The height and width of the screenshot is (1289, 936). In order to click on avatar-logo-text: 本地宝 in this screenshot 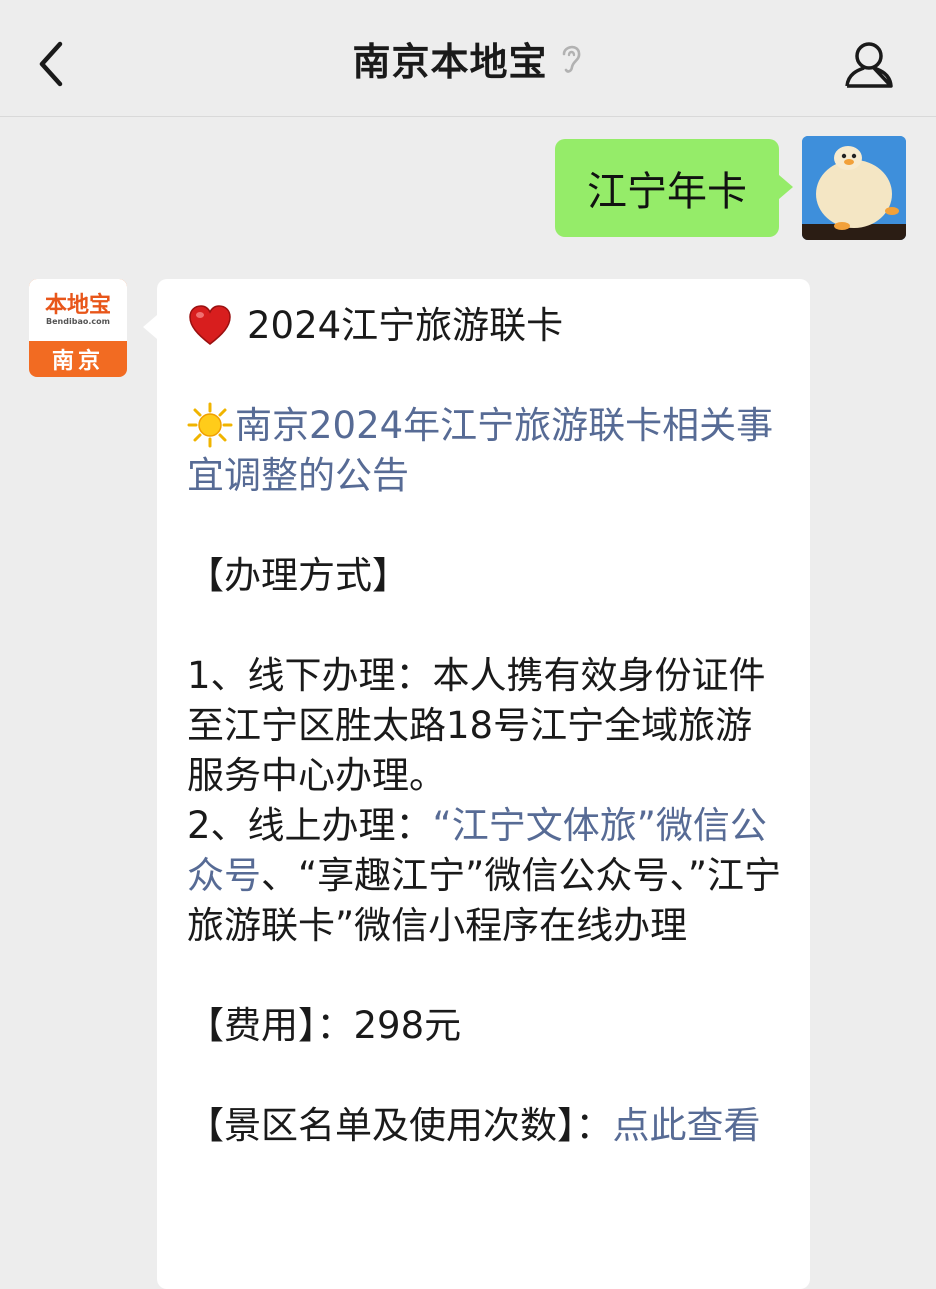, I will do `click(77, 305)`.